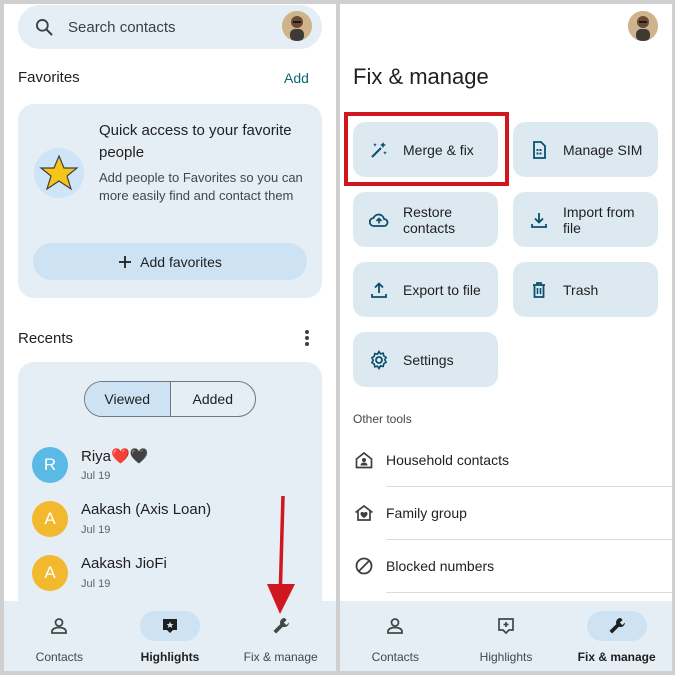  Describe the element at coordinates (506, 514) in the screenshot. I see `family-group-item: Family group` at that location.